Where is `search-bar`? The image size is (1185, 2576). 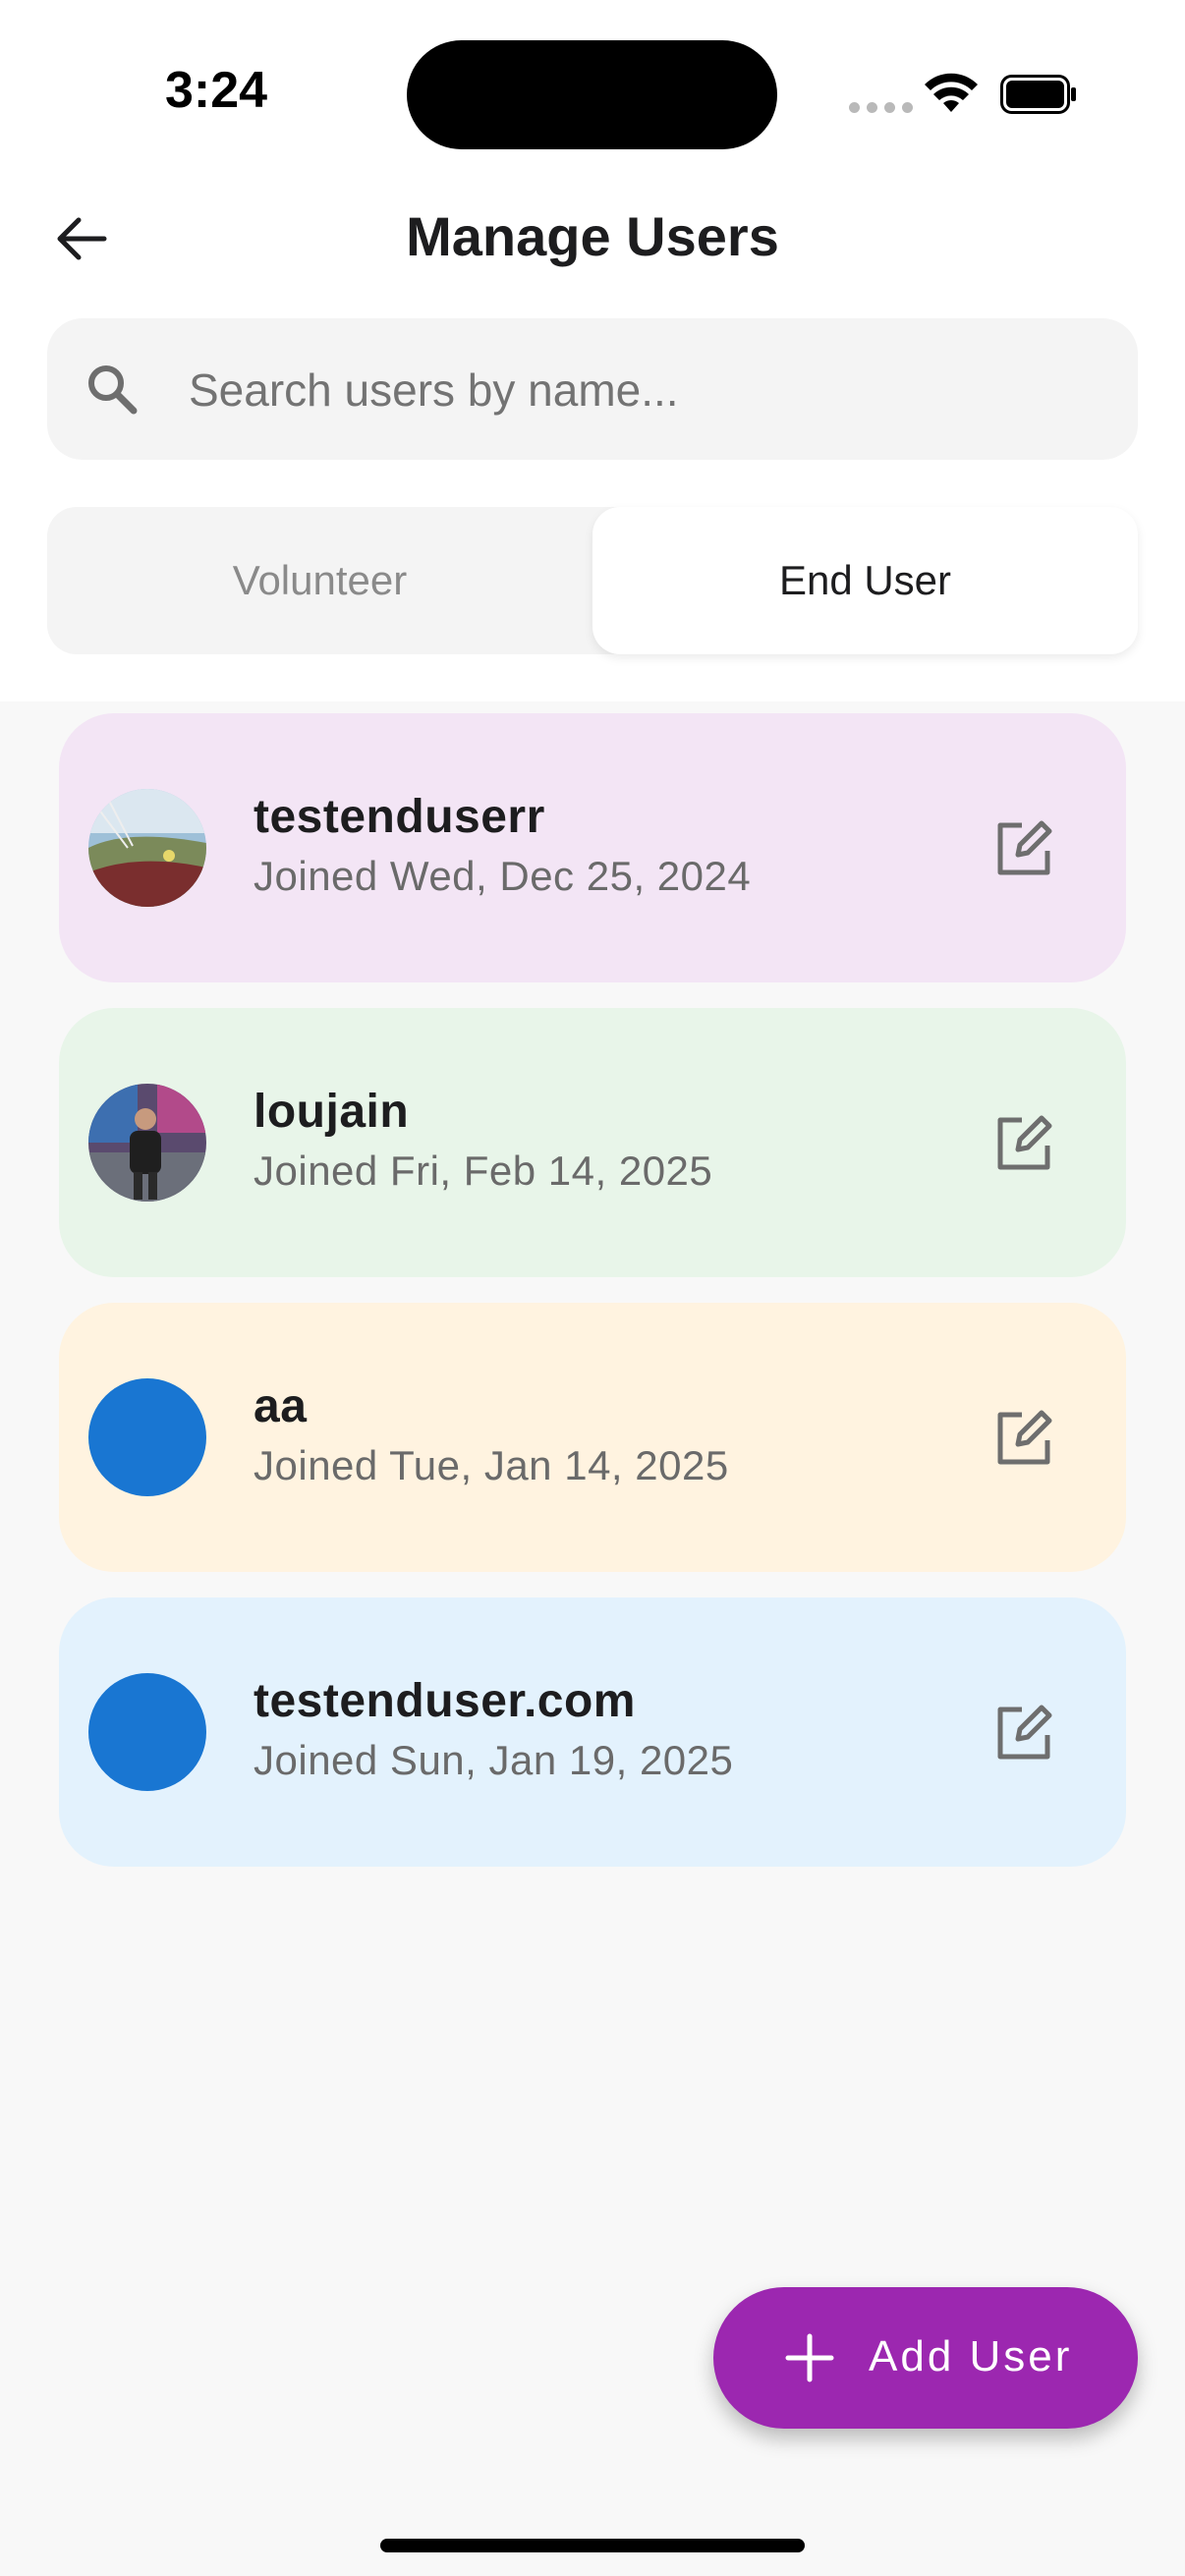
search-bar is located at coordinates (592, 389).